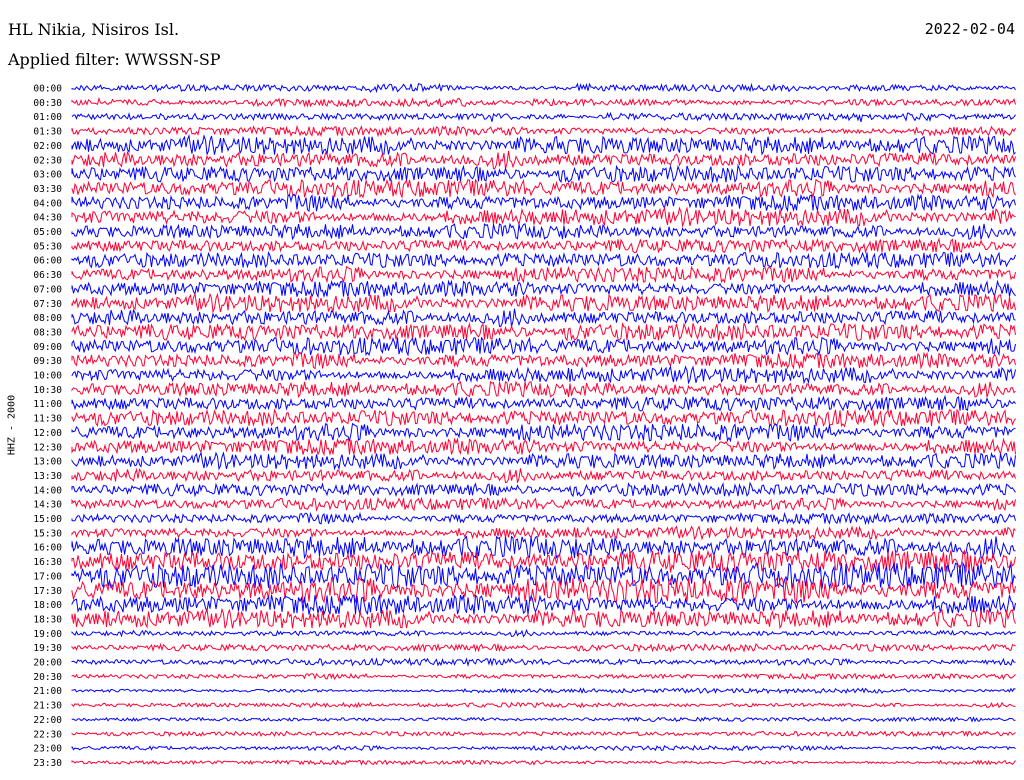  I want to click on time-tick-0400: 04:00, so click(47, 203).